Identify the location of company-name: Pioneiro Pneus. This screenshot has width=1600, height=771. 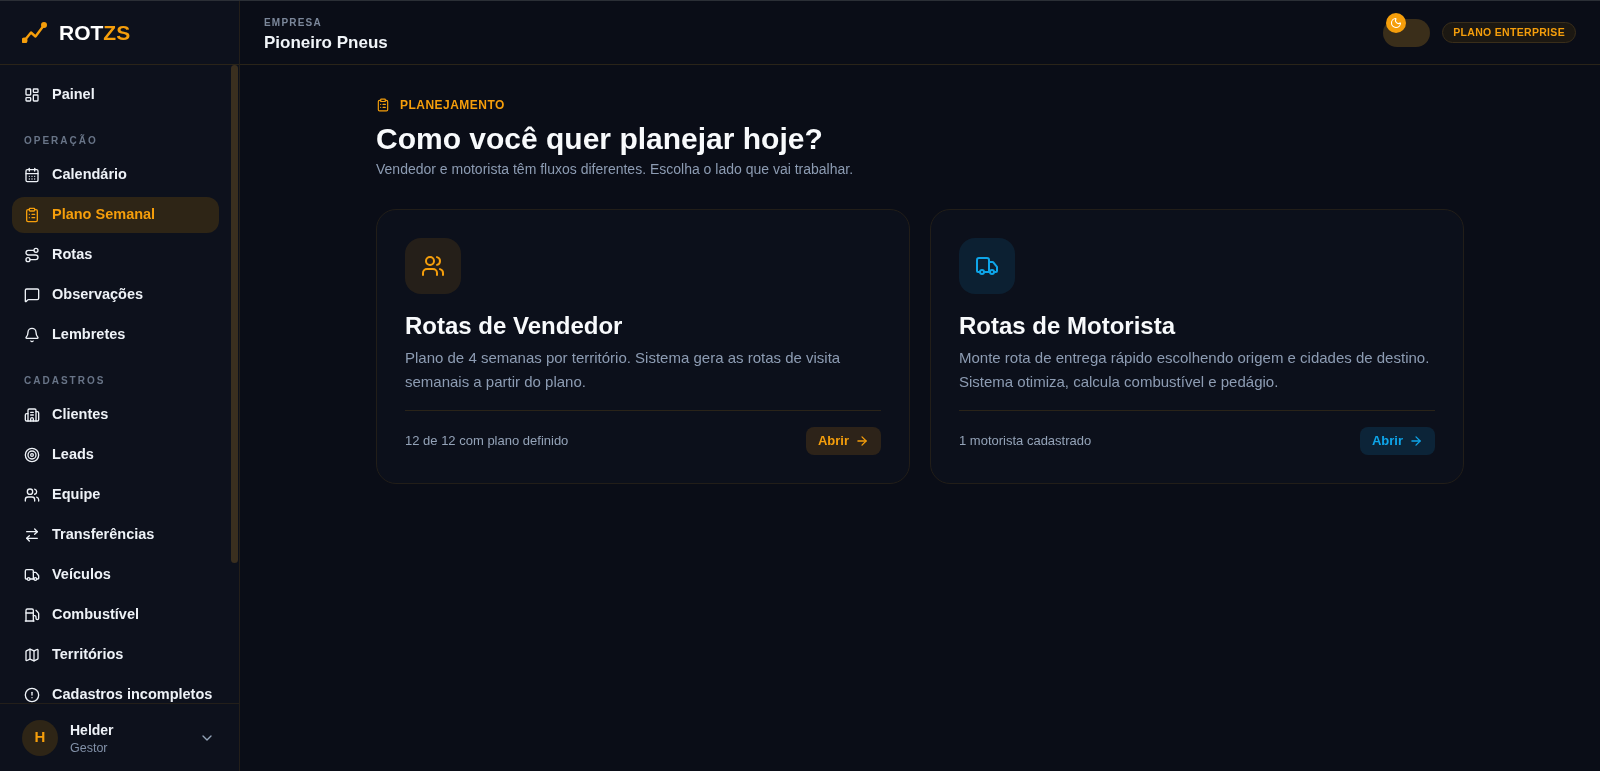
(326, 42).